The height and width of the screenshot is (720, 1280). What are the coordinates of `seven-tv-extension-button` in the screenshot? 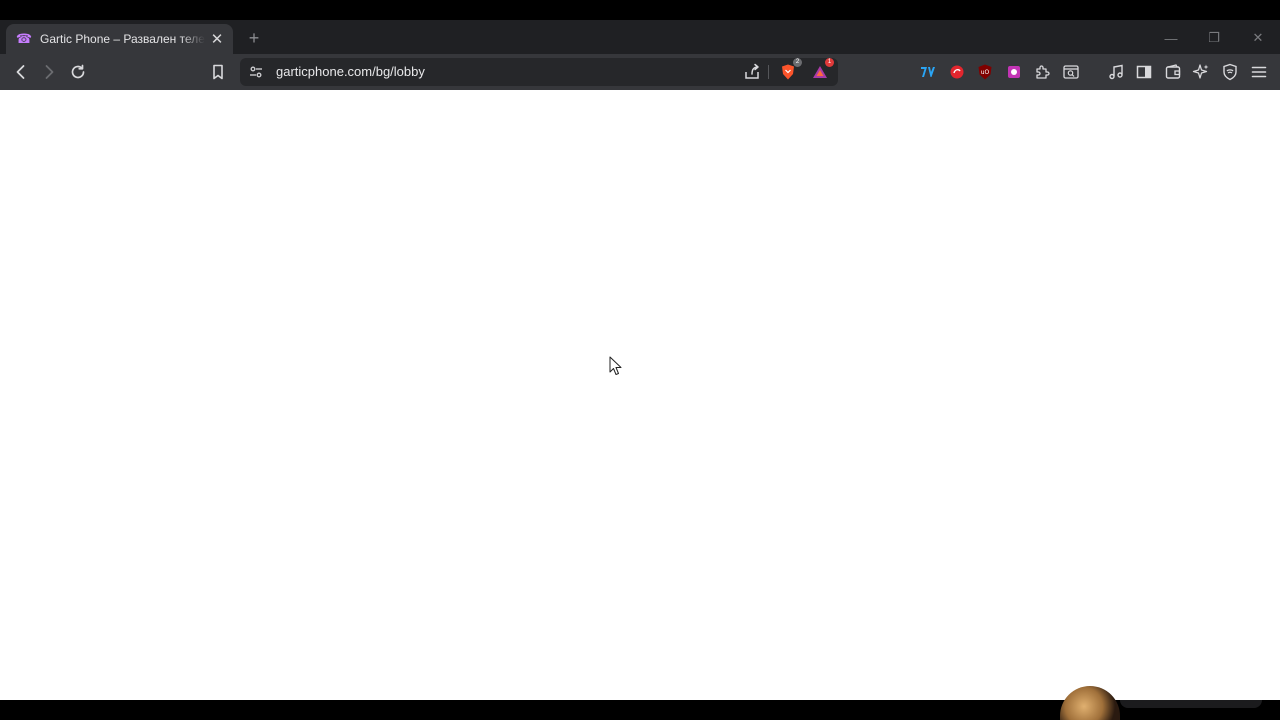 It's located at (928, 72).